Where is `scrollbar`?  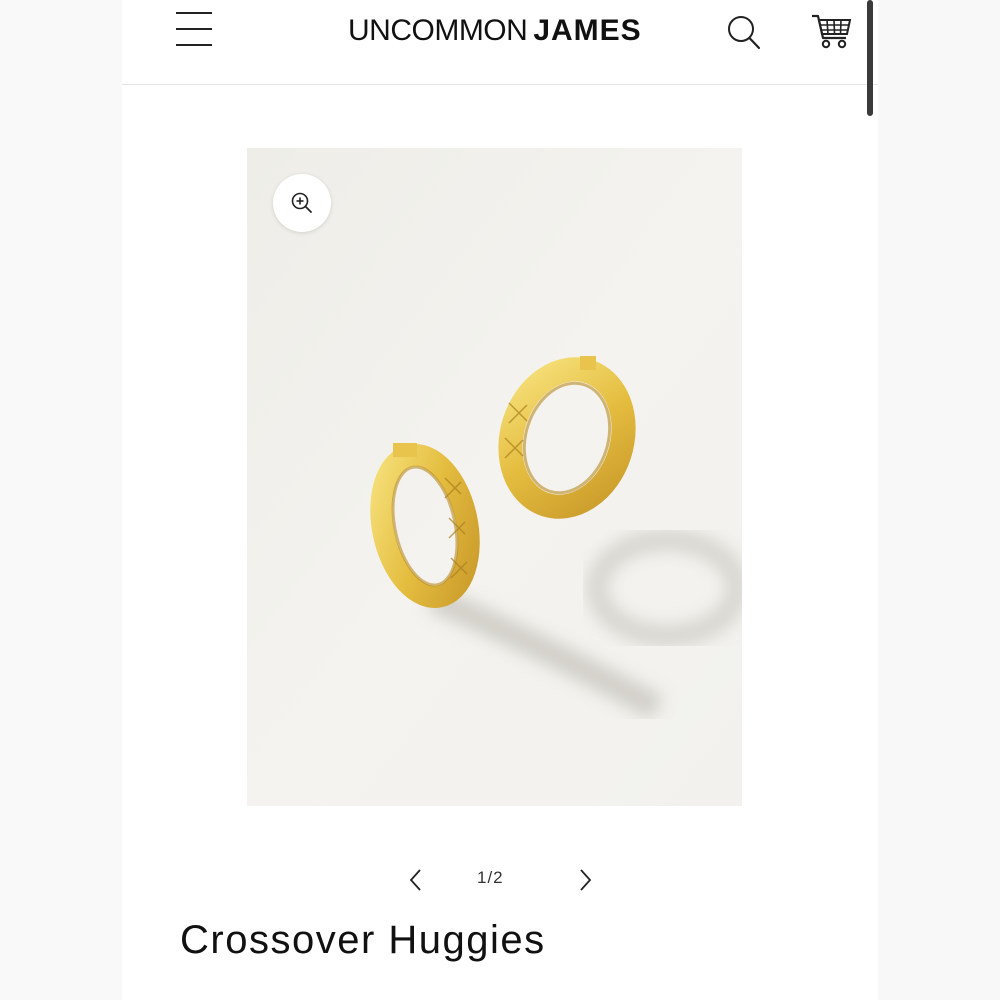
scrollbar is located at coordinates (870, 58).